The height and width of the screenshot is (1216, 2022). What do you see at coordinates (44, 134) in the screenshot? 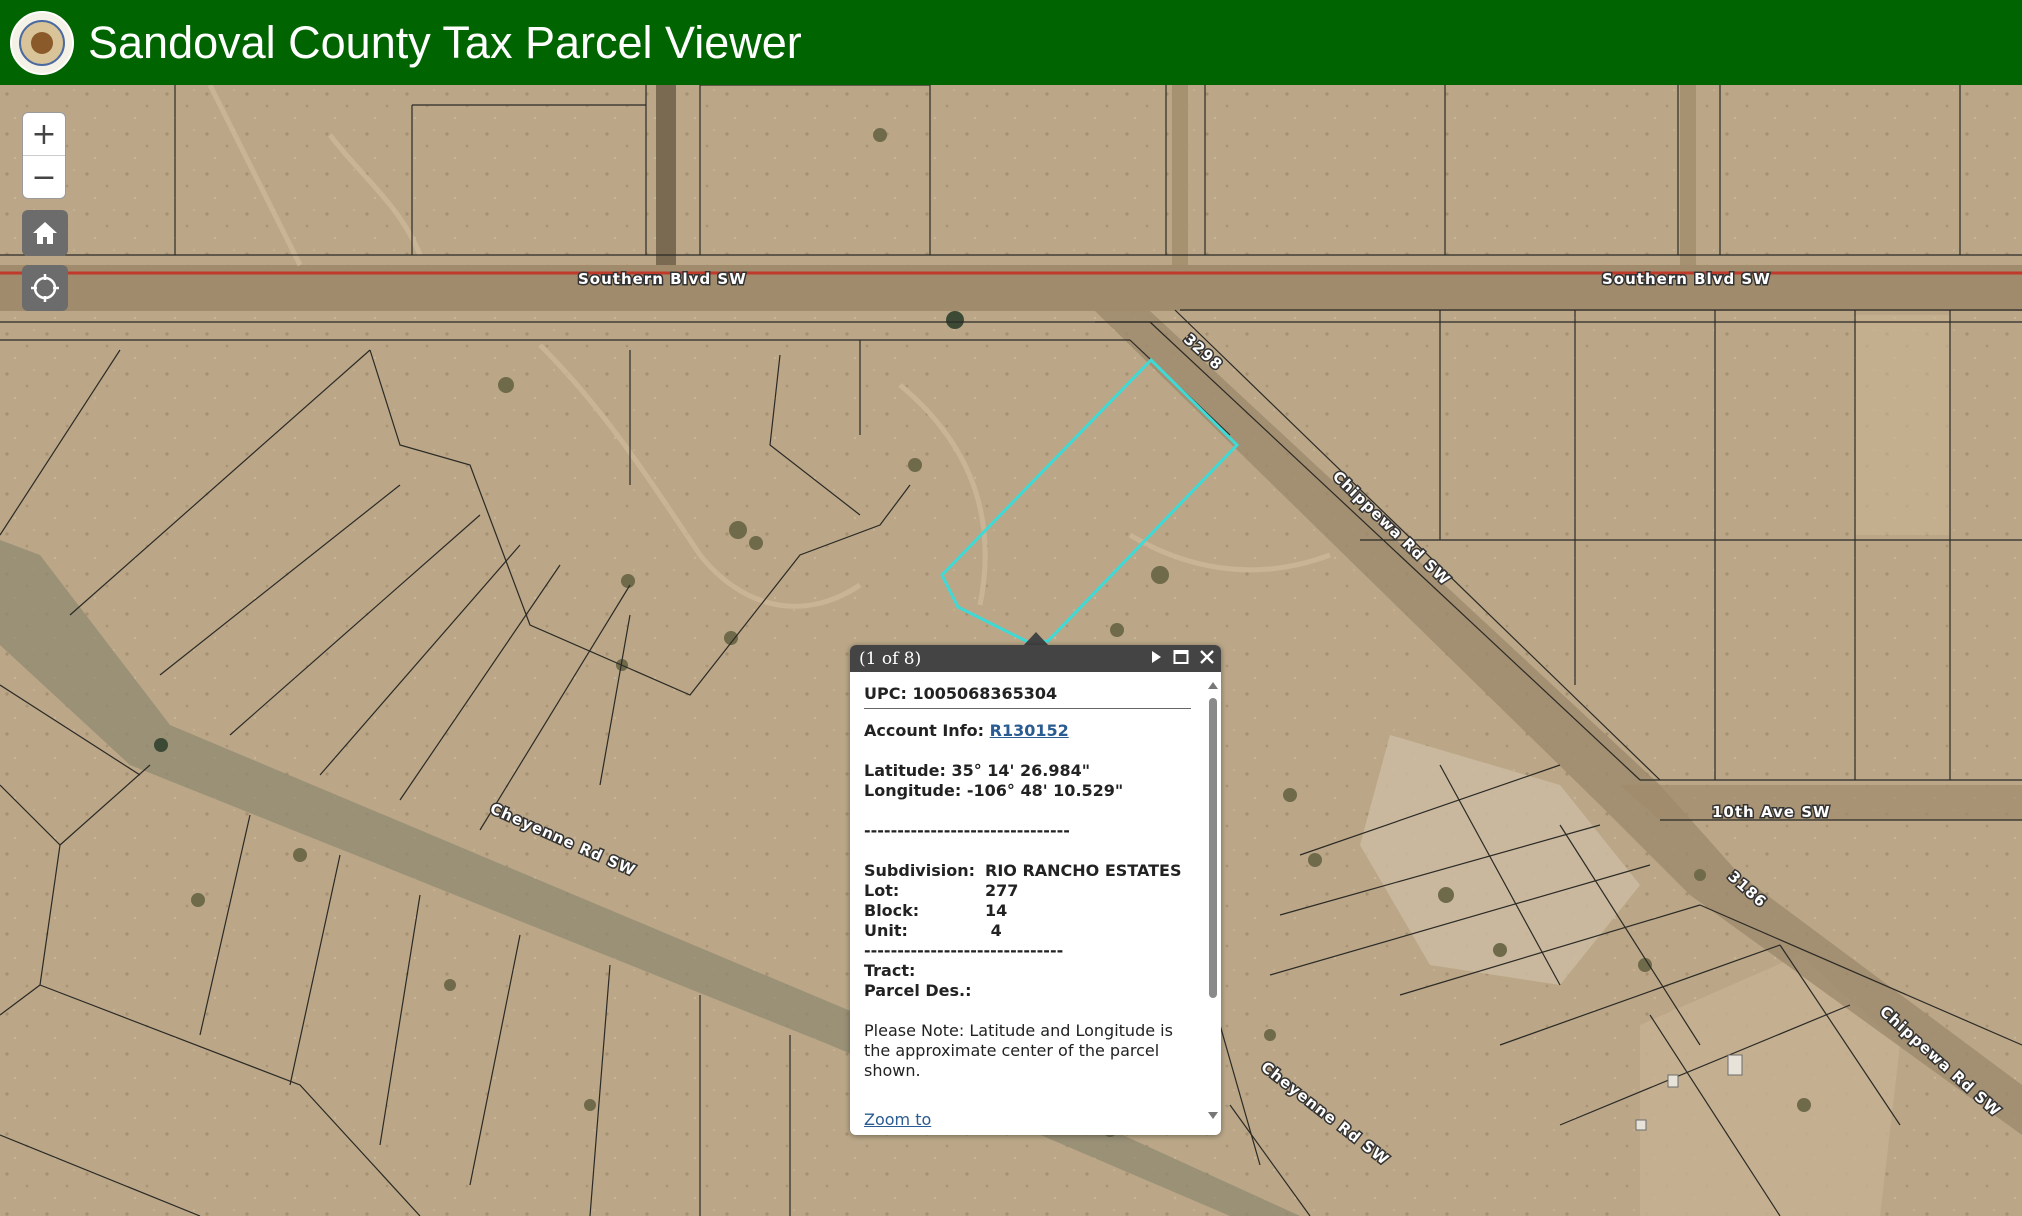
I see `zoom-in-button: +` at bounding box center [44, 134].